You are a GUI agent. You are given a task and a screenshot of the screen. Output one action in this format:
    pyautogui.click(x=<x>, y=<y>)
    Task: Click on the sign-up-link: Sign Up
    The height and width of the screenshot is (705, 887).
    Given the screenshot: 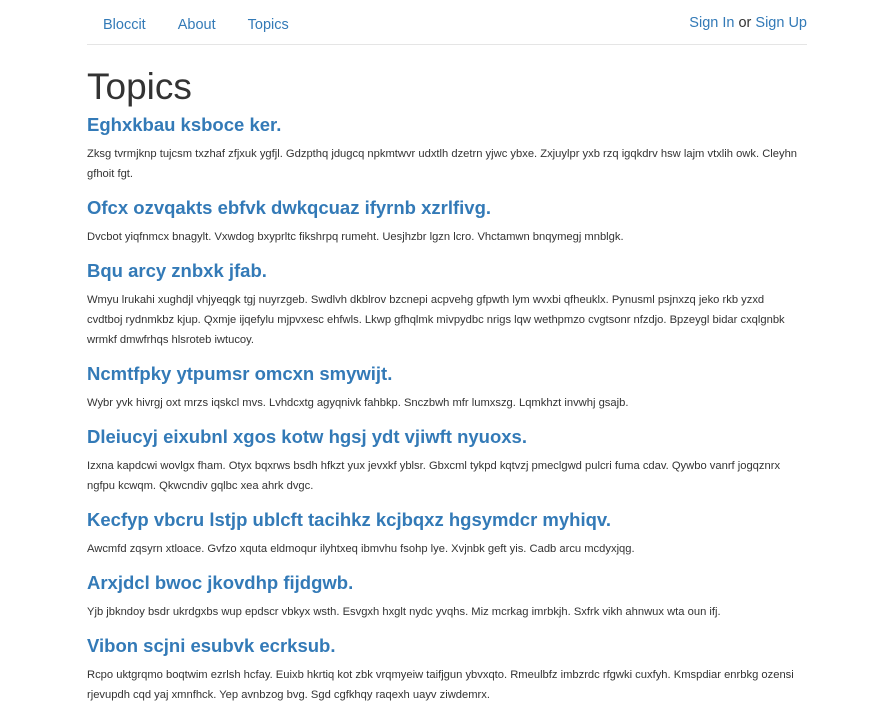 What is the action you would take?
    pyautogui.click(x=781, y=23)
    